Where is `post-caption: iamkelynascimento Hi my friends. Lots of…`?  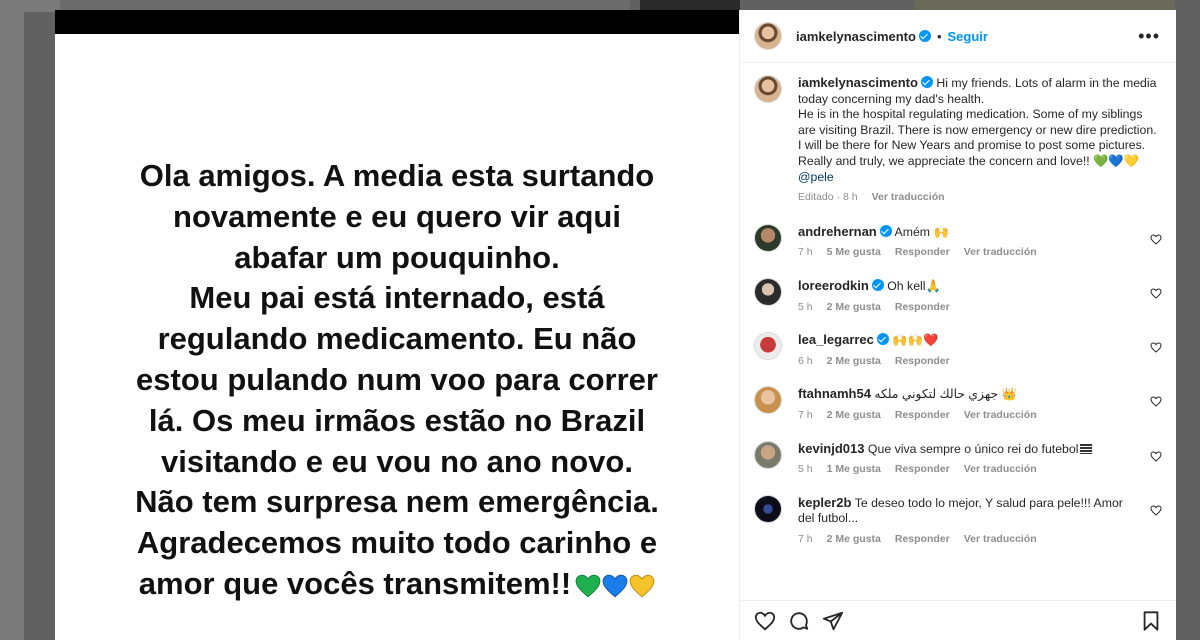
post-caption: iamkelynascimento Hi my friends. Lots of… is located at coordinates (958, 140).